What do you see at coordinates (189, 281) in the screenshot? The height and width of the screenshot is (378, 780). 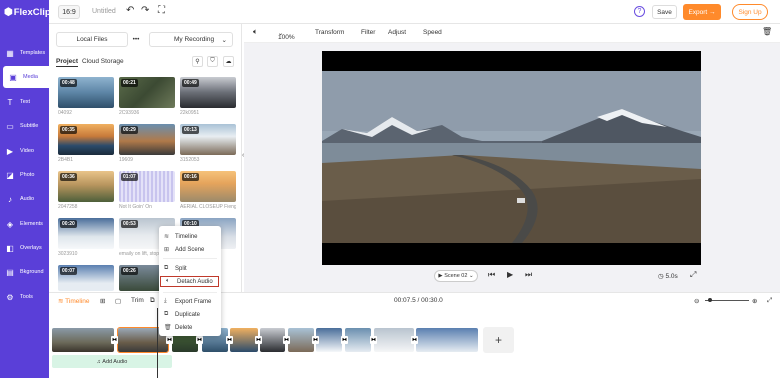 I see `menu-item-detach-audio: 🔈︎ Detach Audio` at bounding box center [189, 281].